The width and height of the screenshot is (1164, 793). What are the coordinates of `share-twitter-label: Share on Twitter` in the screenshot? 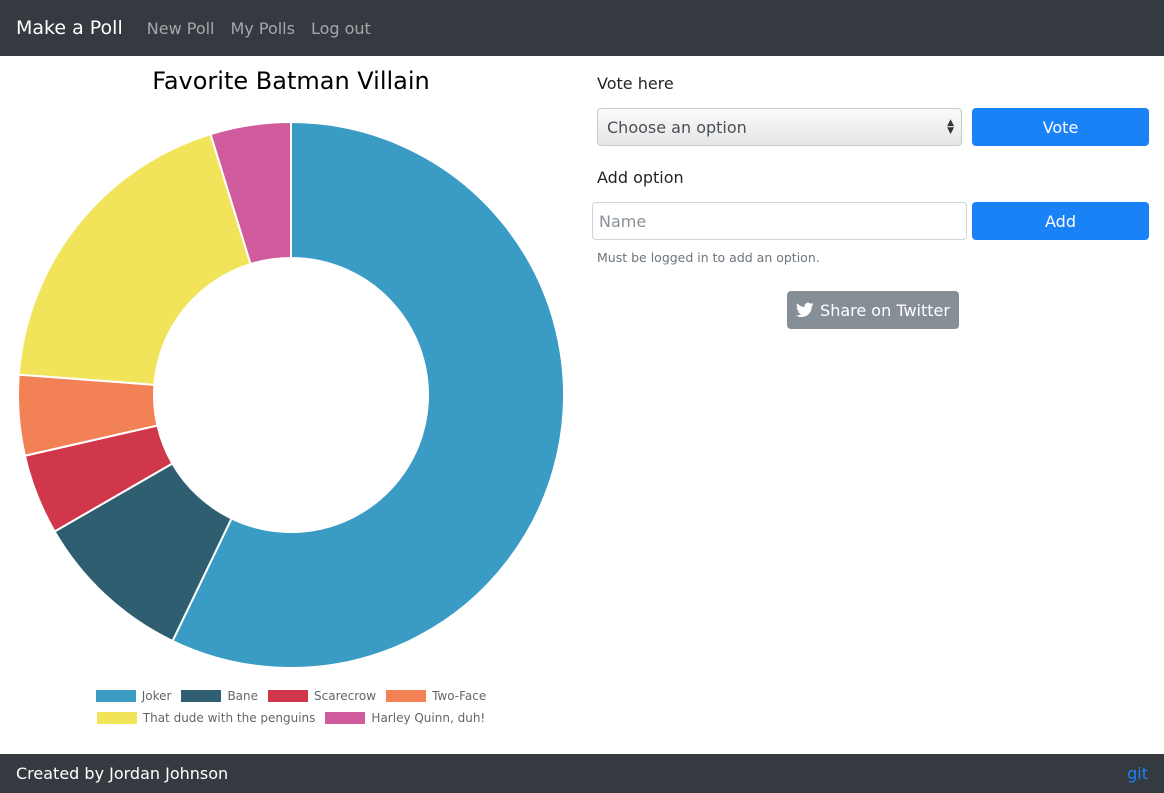 It's located at (885, 310).